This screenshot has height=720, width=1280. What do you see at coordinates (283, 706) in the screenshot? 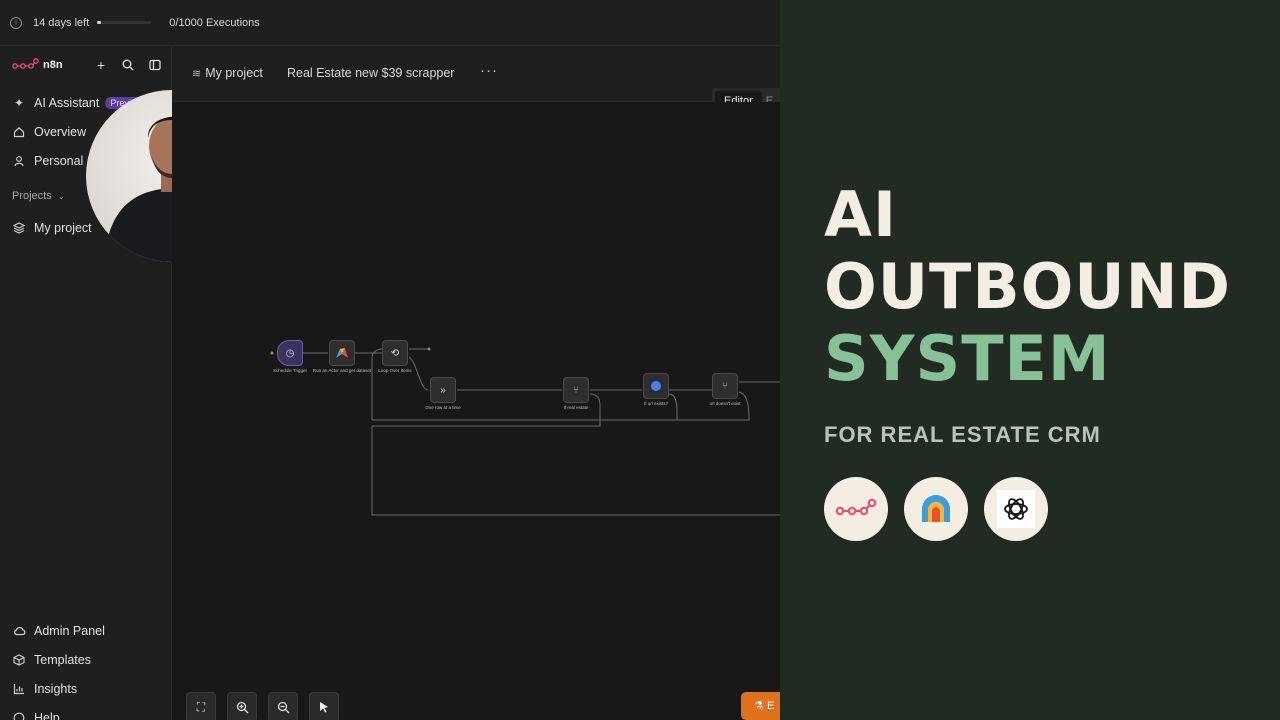
I see `zoom-out-icon` at bounding box center [283, 706].